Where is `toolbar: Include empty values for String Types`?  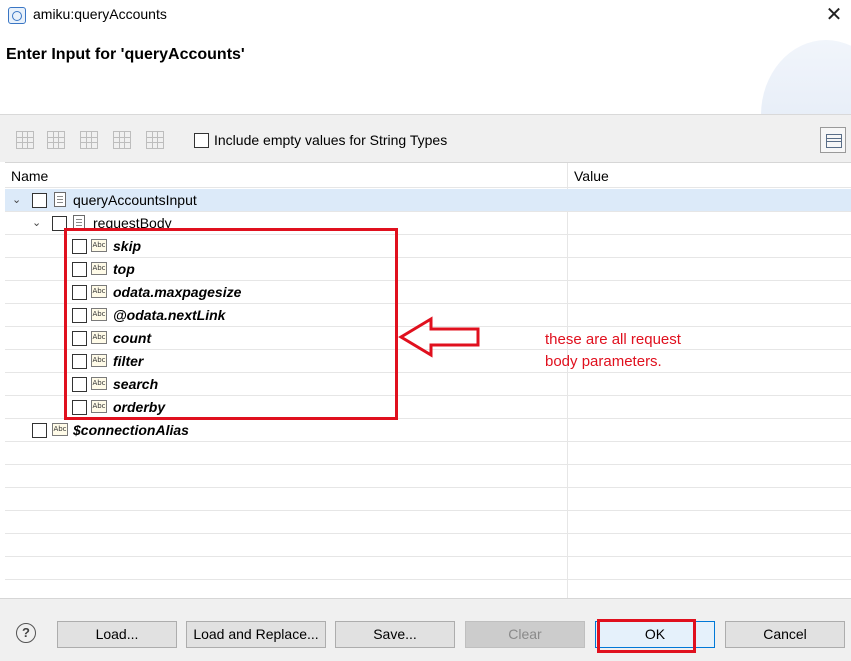 toolbar: Include empty values for String Types is located at coordinates (425, 138).